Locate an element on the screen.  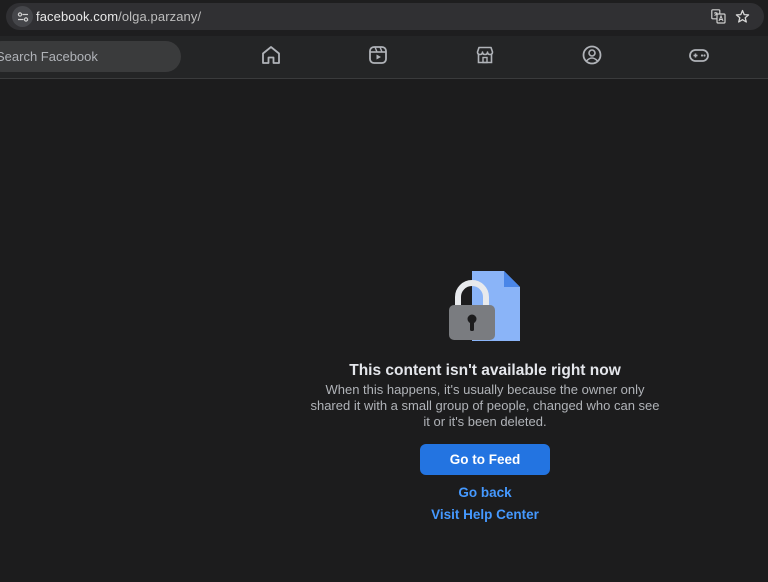
tab-marketplace is located at coordinates (485, 57).